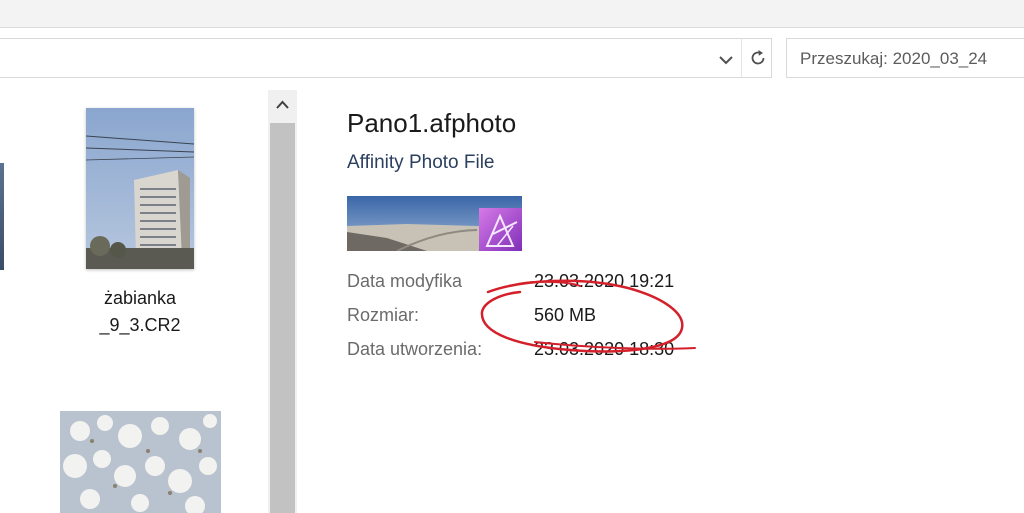 The width and height of the screenshot is (1024, 513). Describe the element at coordinates (432, 123) in the screenshot. I see `details-file-name: Pano1.afphoto` at that location.